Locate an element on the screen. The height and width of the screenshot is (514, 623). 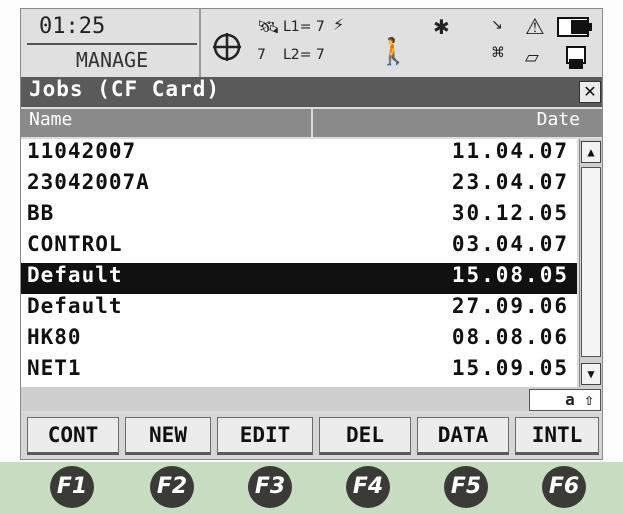
job-date: 23.04.07 is located at coordinates (510, 182).